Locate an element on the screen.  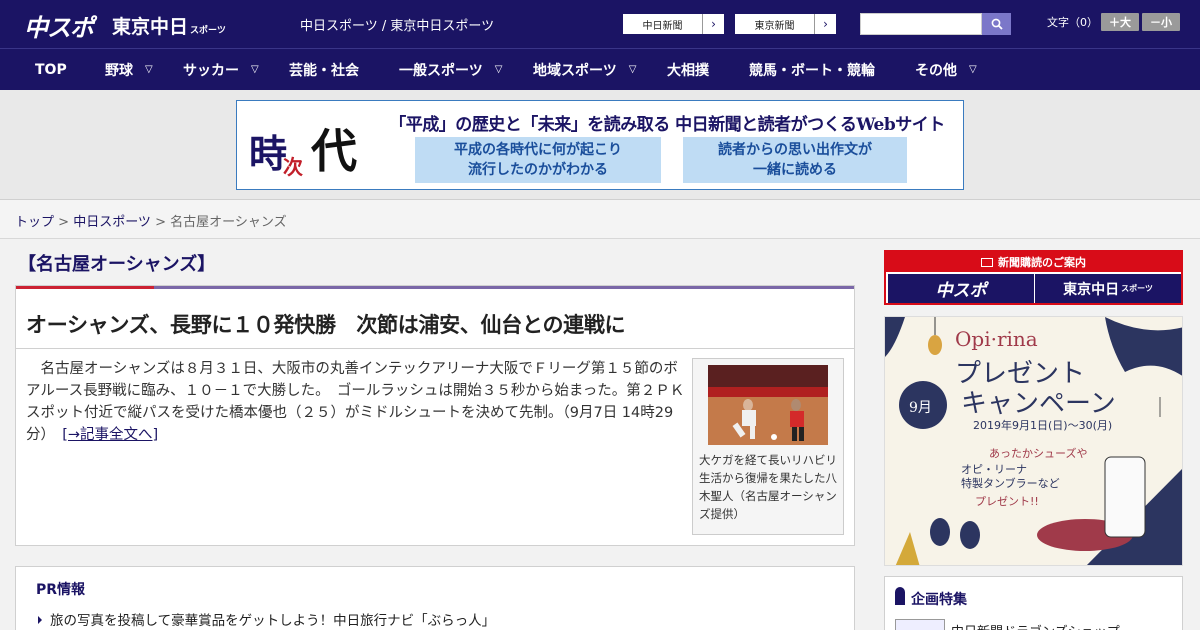
nav-label: その他 is located at coordinates (936, 70).